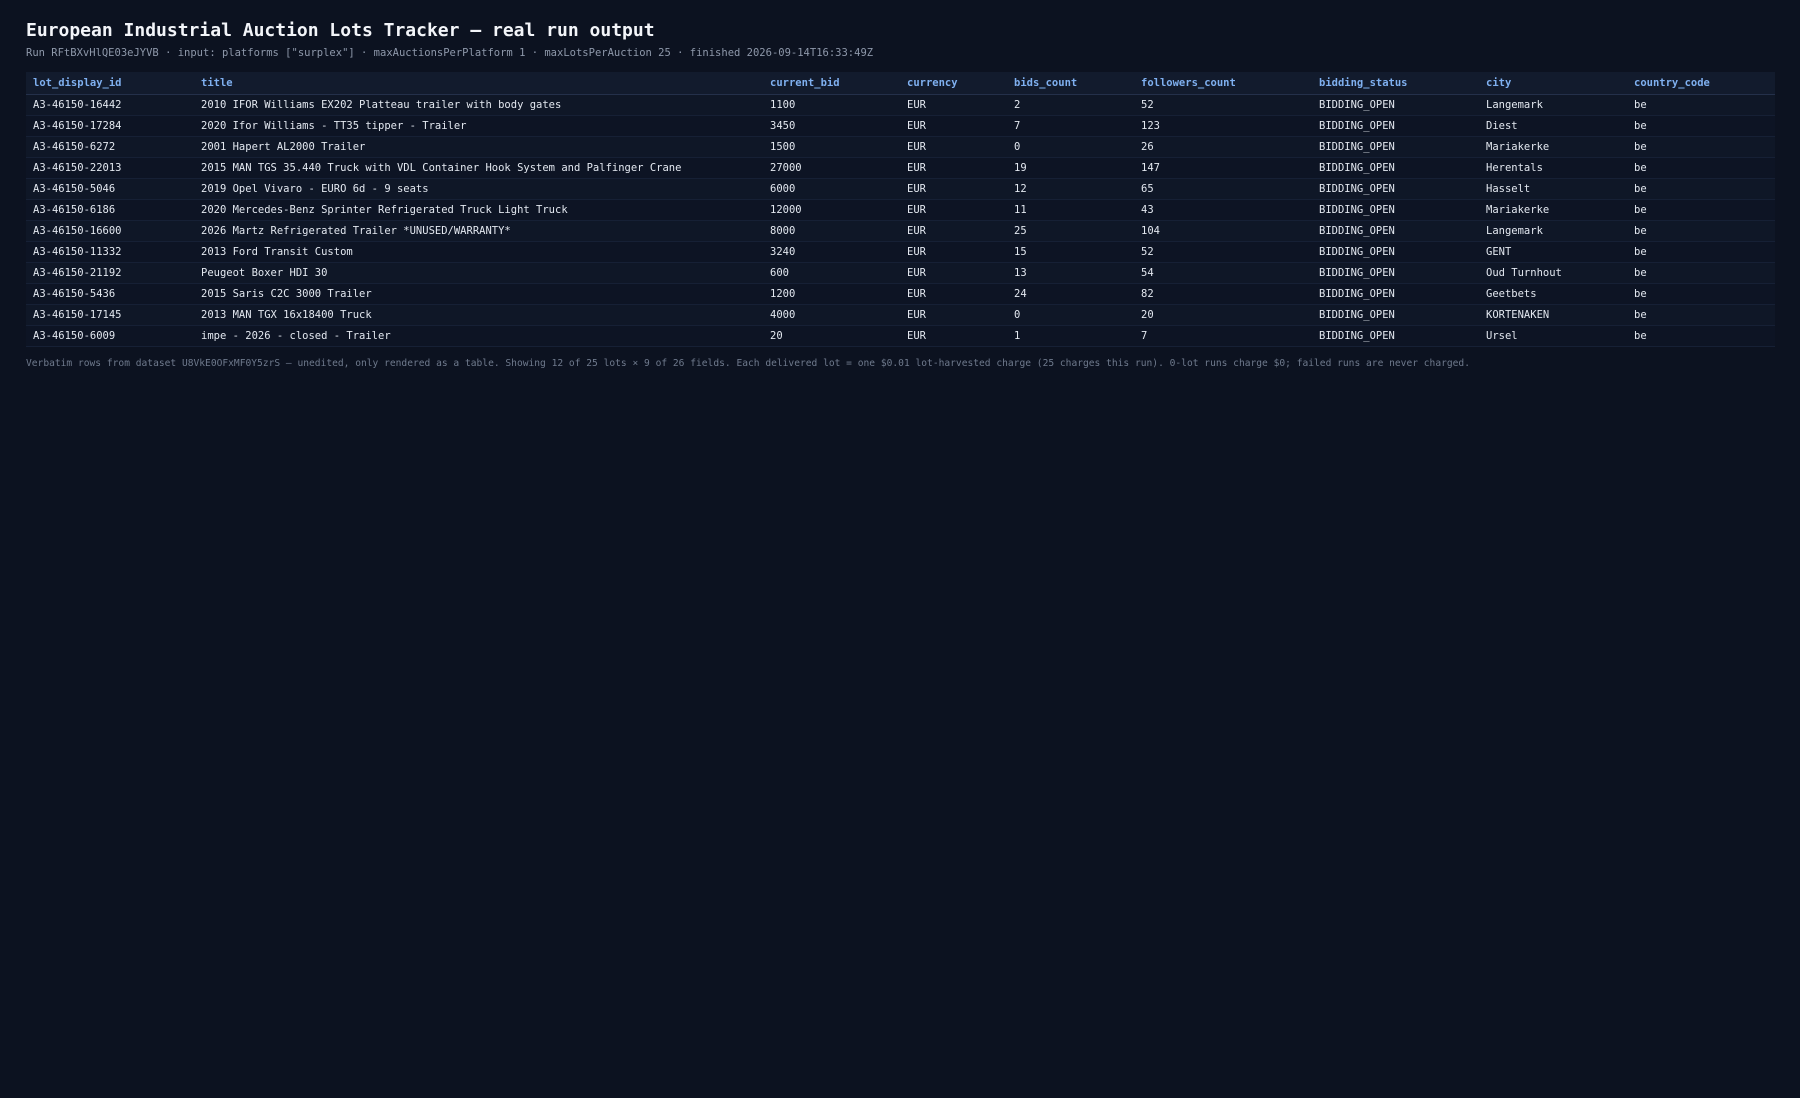  Describe the element at coordinates (1223, 294) in the screenshot. I see `cell-followers-count: 82` at that location.